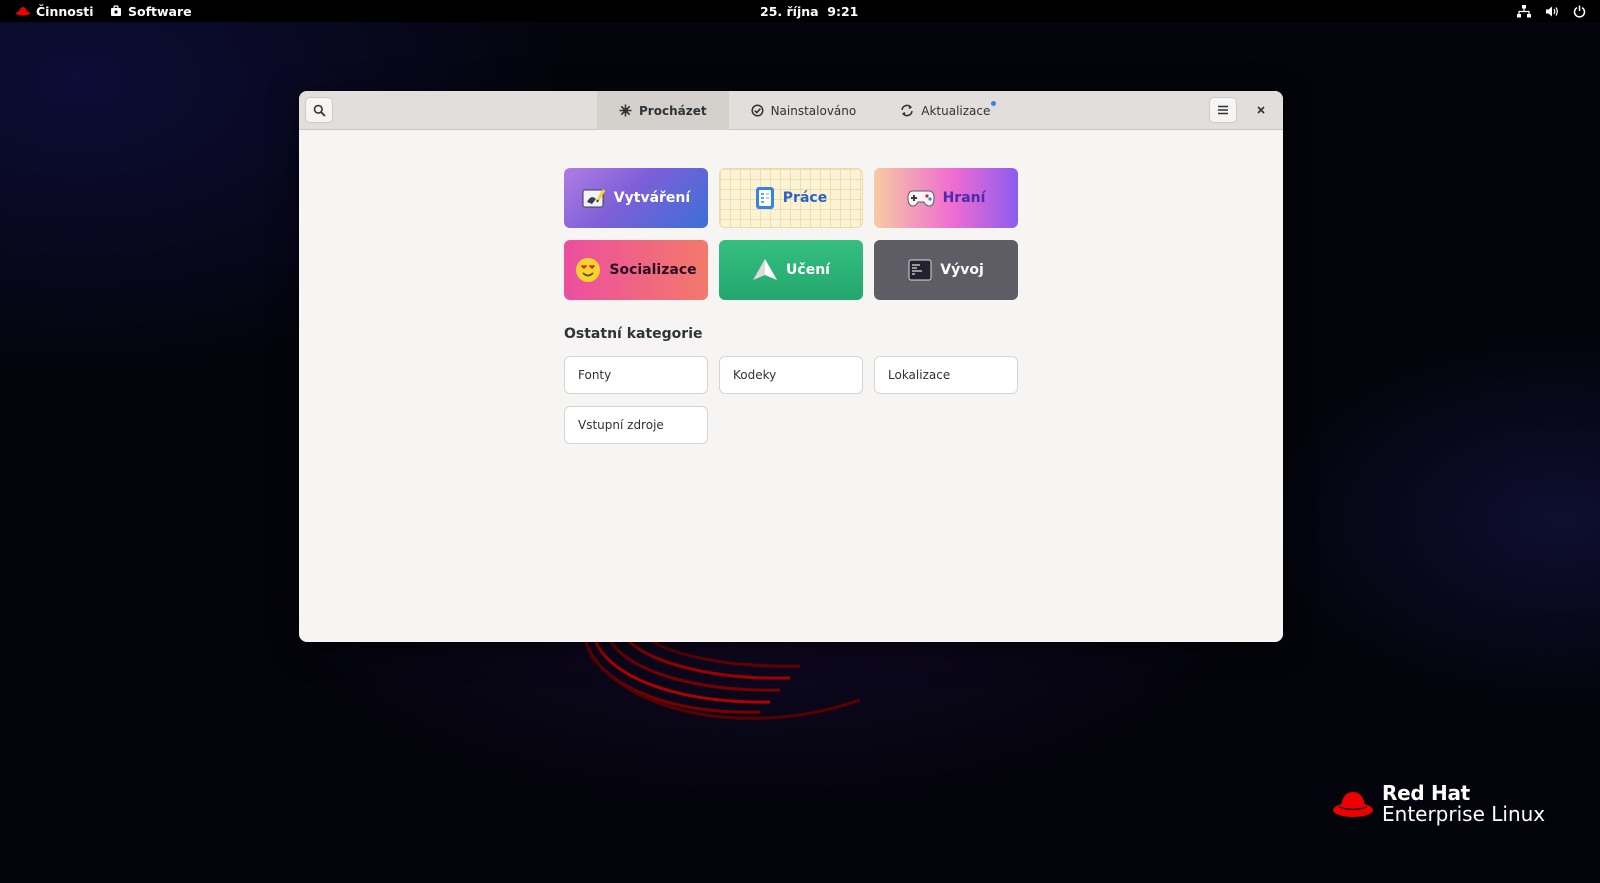 This screenshot has height=883, width=1600. Describe the element at coordinates (920, 270) in the screenshot. I see `terminal-icon` at that location.